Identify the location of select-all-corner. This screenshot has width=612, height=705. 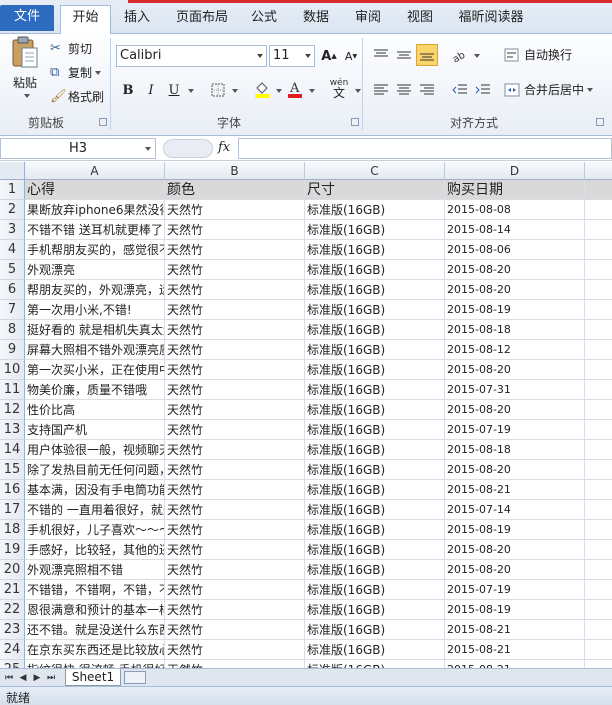
(12, 171).